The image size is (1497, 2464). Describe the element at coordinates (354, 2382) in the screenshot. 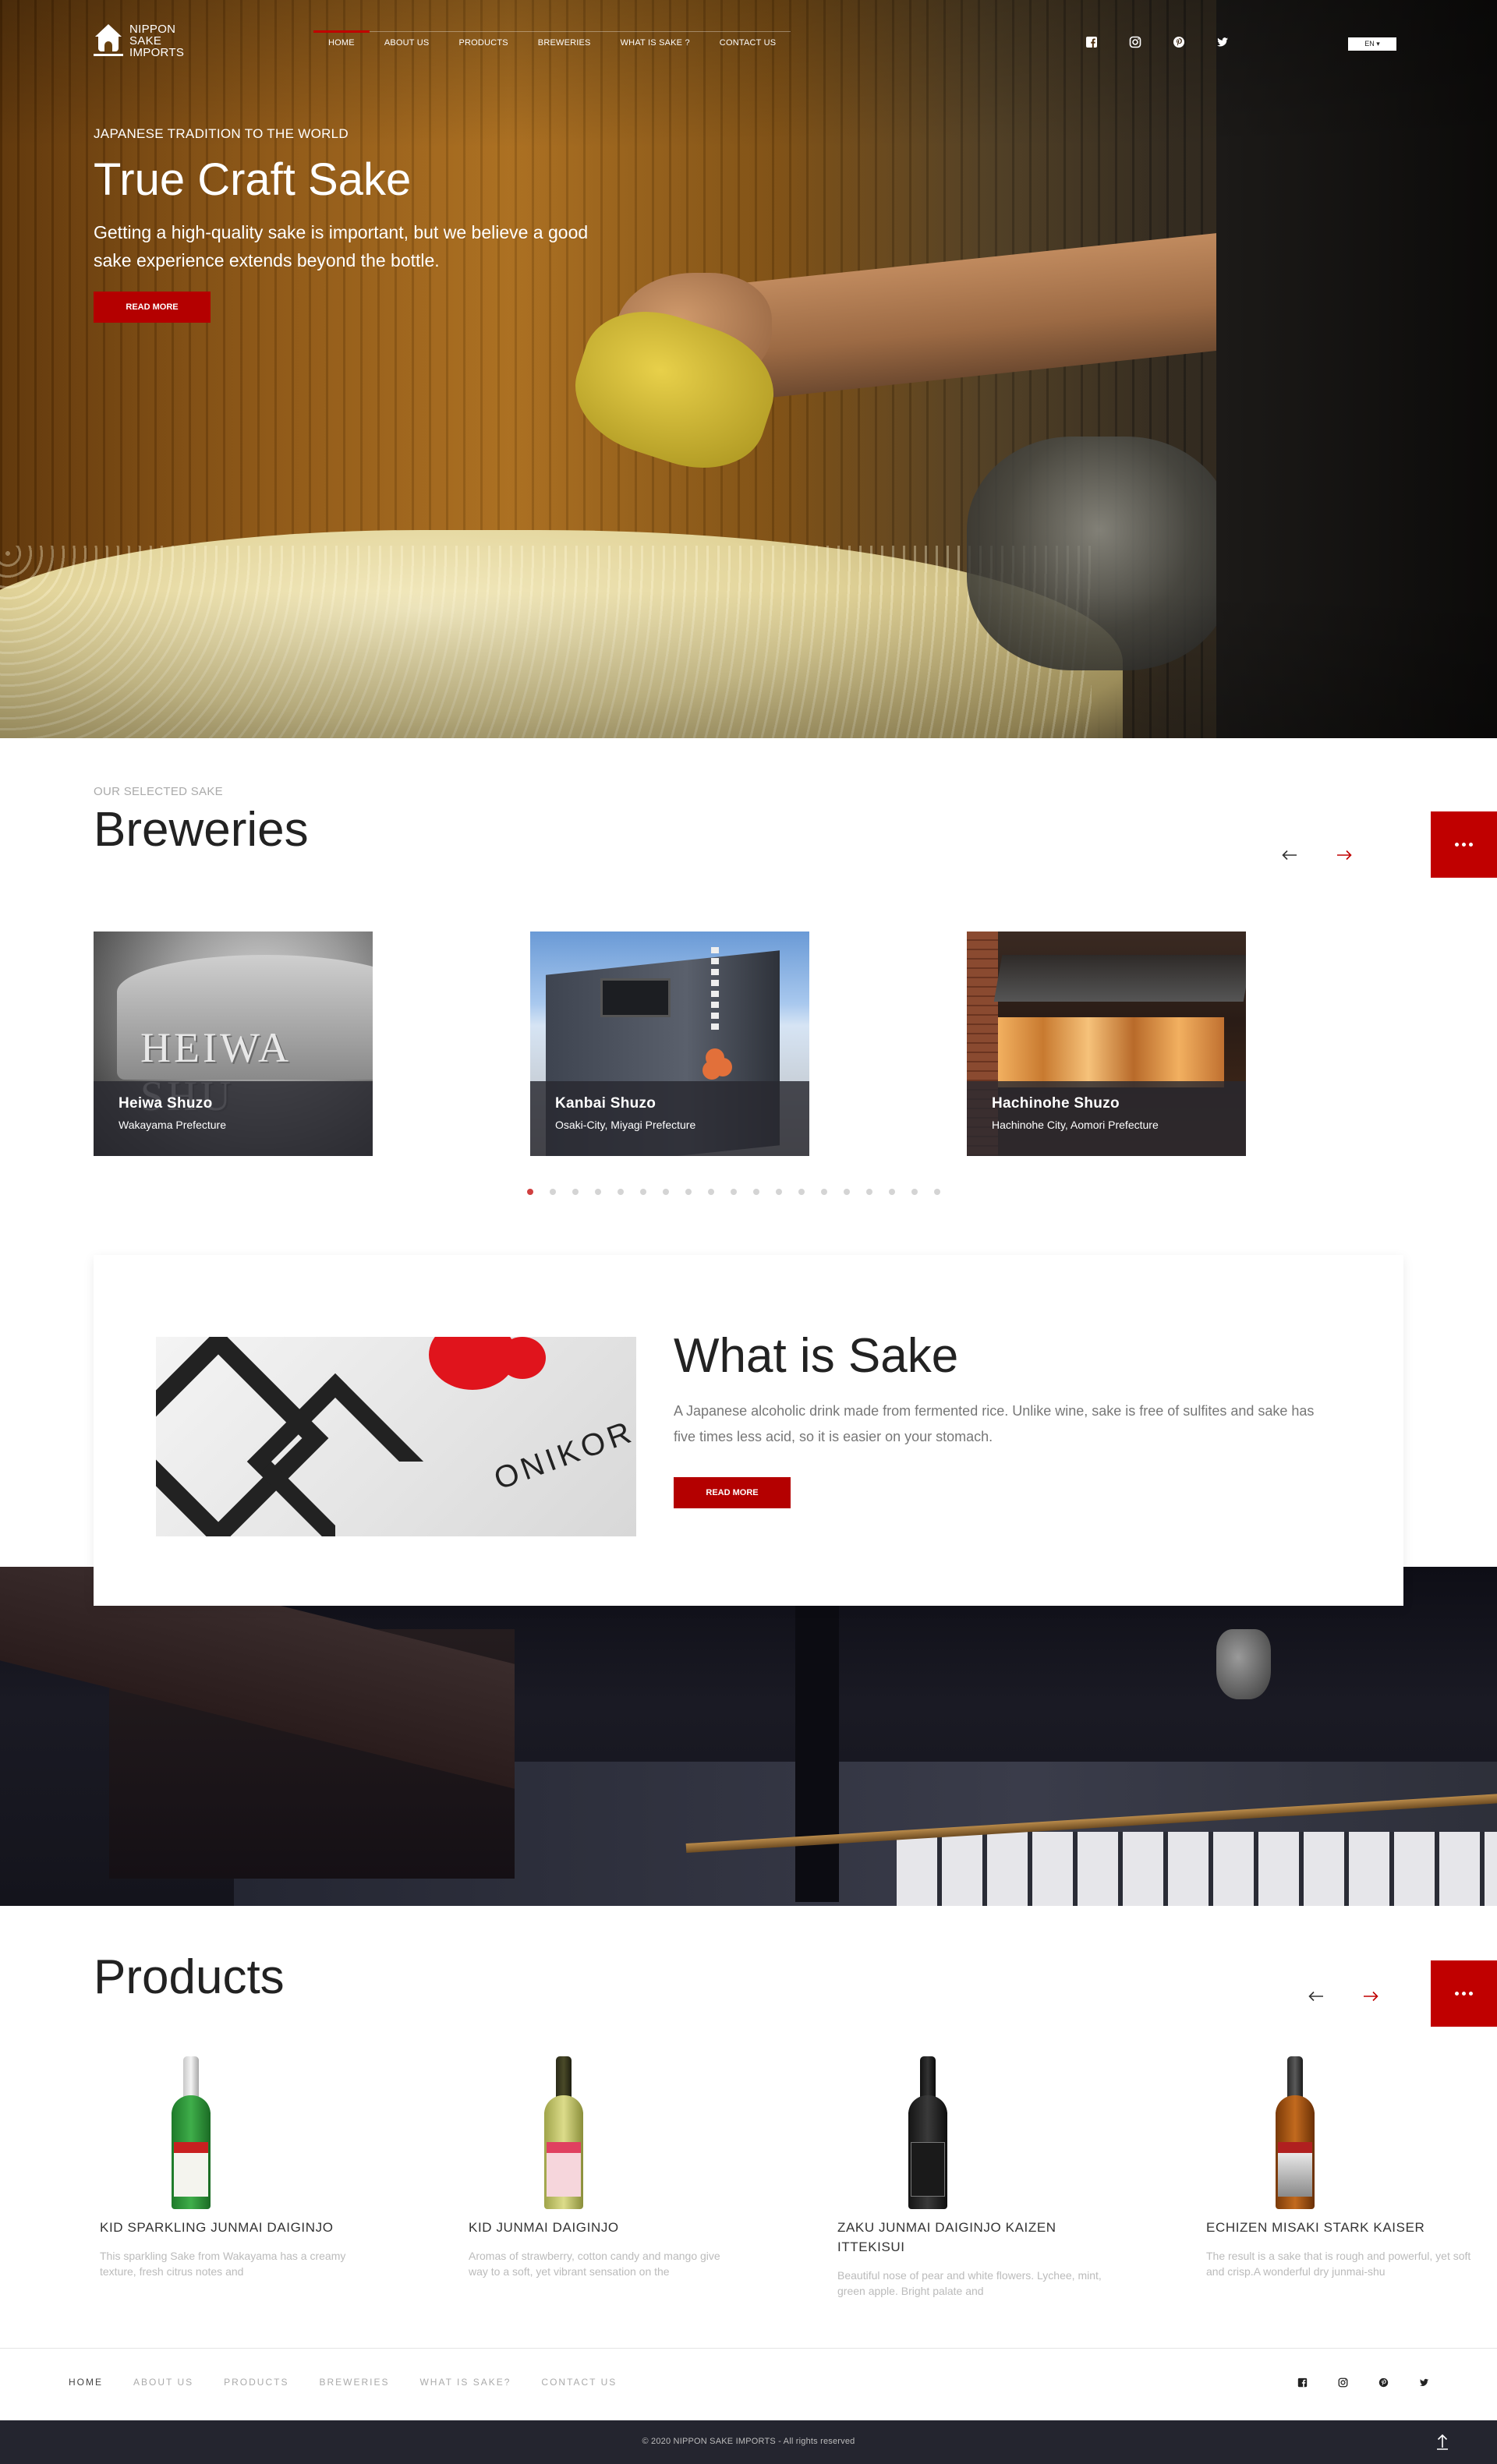

I see `footer-nav-breweries: BREWERIES` at that location.